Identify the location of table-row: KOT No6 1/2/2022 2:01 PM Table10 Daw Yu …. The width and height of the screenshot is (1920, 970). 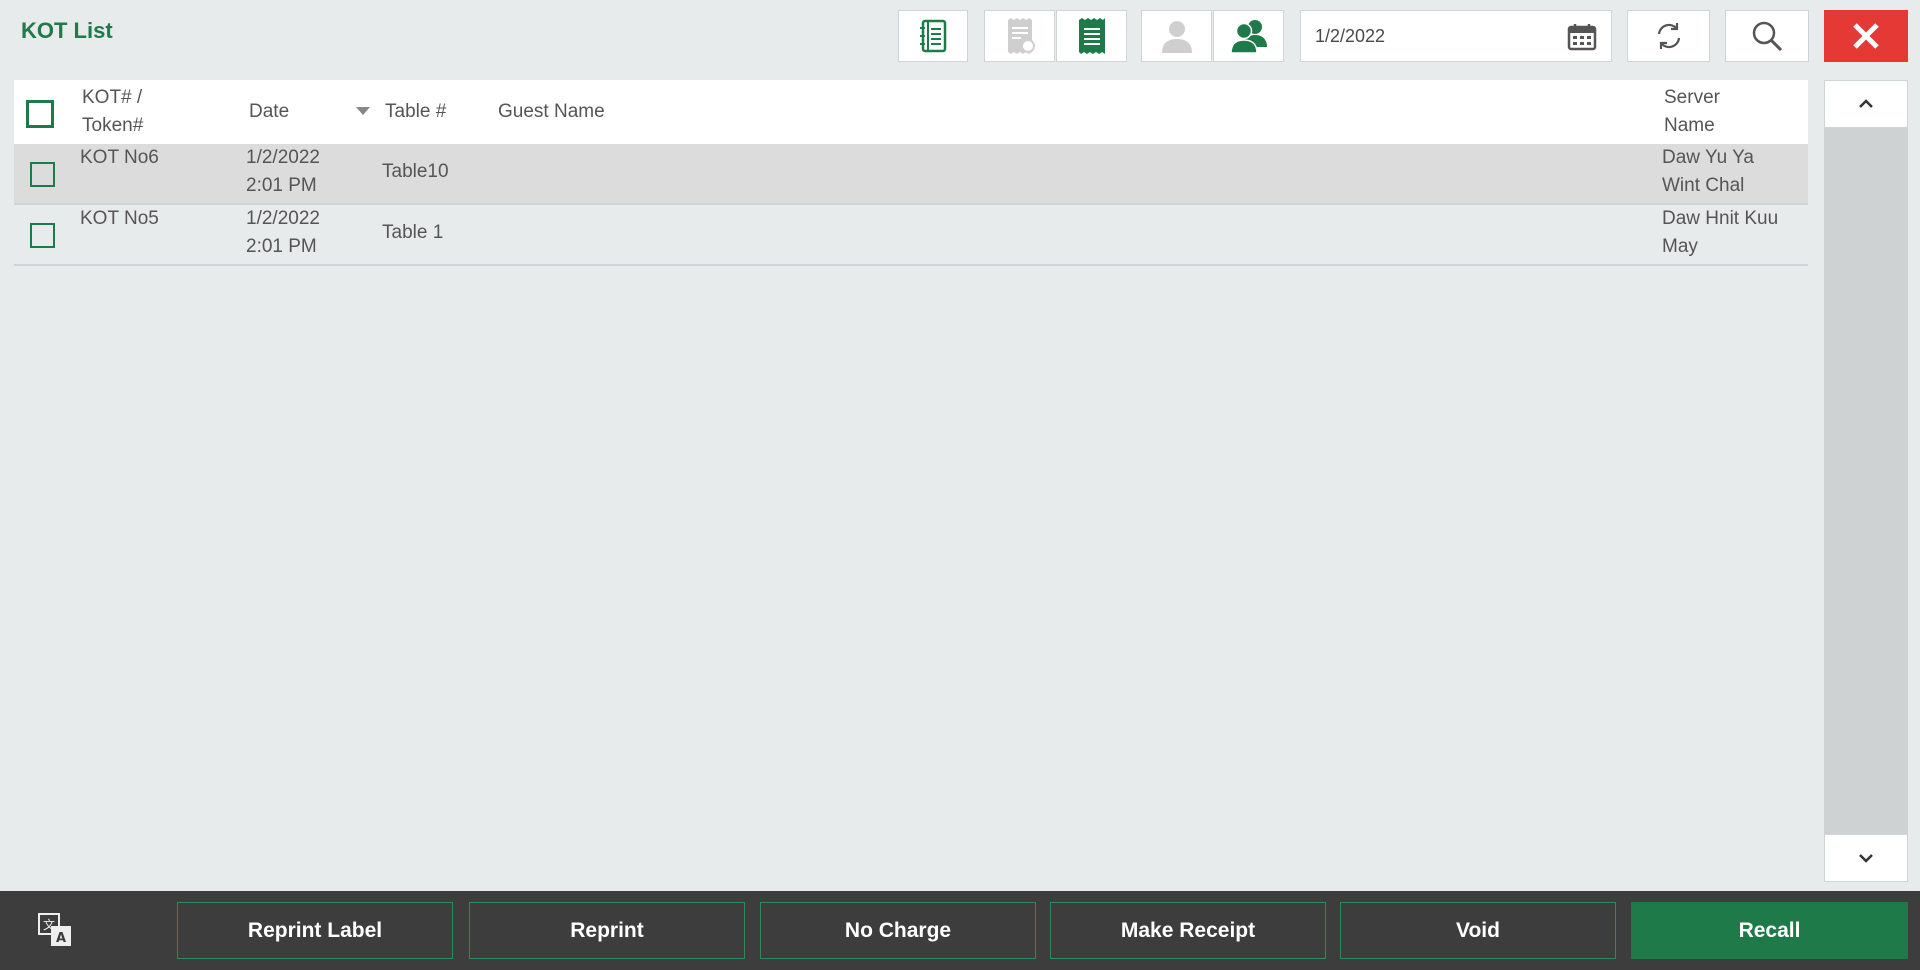
(911, 174).